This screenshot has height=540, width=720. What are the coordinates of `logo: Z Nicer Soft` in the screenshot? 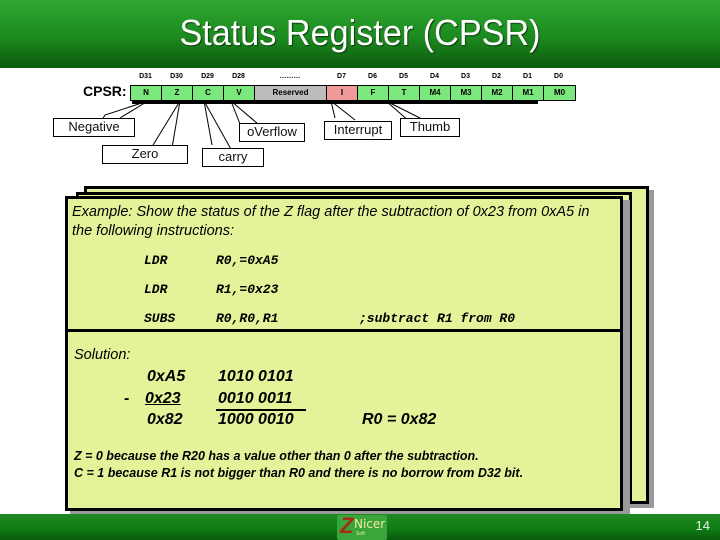 It's located at (362, 526).